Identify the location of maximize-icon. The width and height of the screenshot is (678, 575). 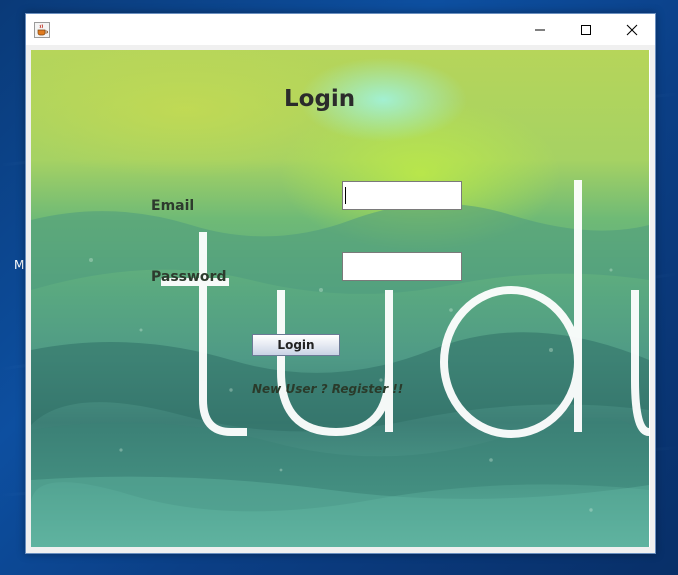
(586, 29).